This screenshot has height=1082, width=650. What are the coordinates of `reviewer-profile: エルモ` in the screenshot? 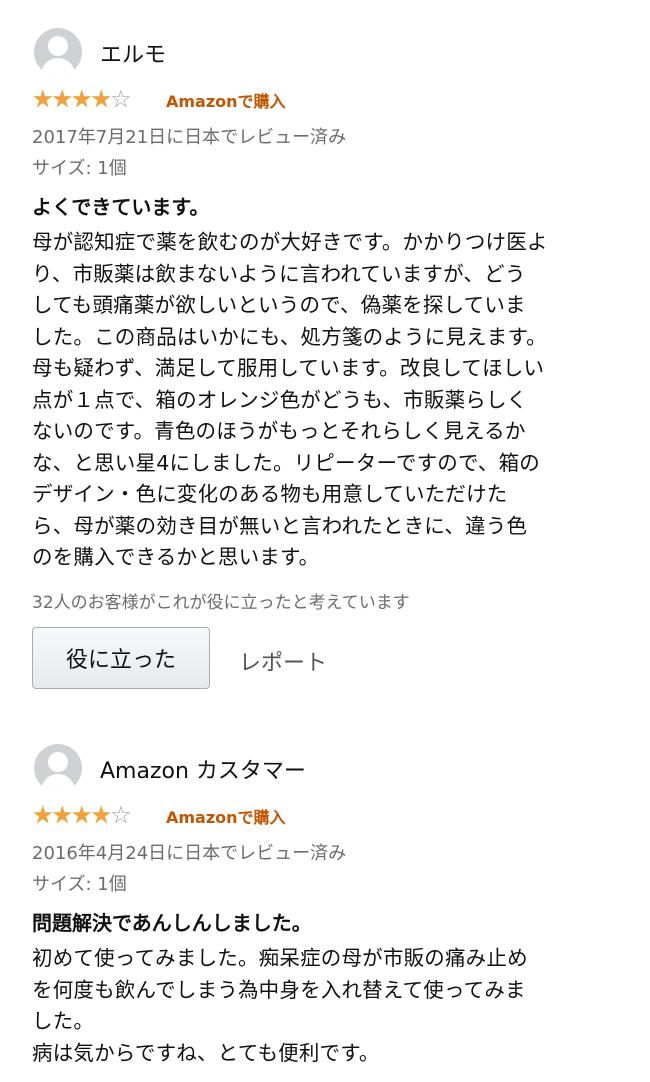 It's located at (334, 52).